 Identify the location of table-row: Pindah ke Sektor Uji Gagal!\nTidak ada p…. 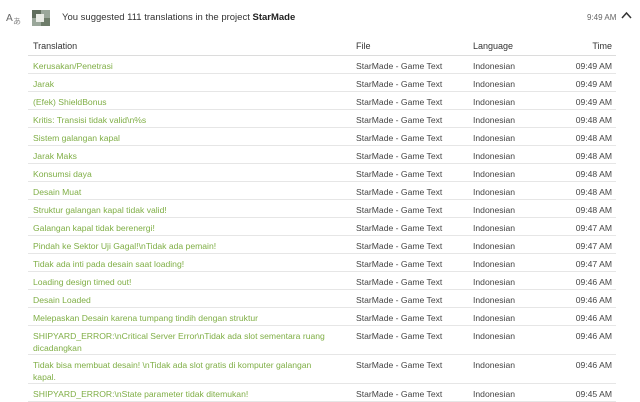
(322, 245).